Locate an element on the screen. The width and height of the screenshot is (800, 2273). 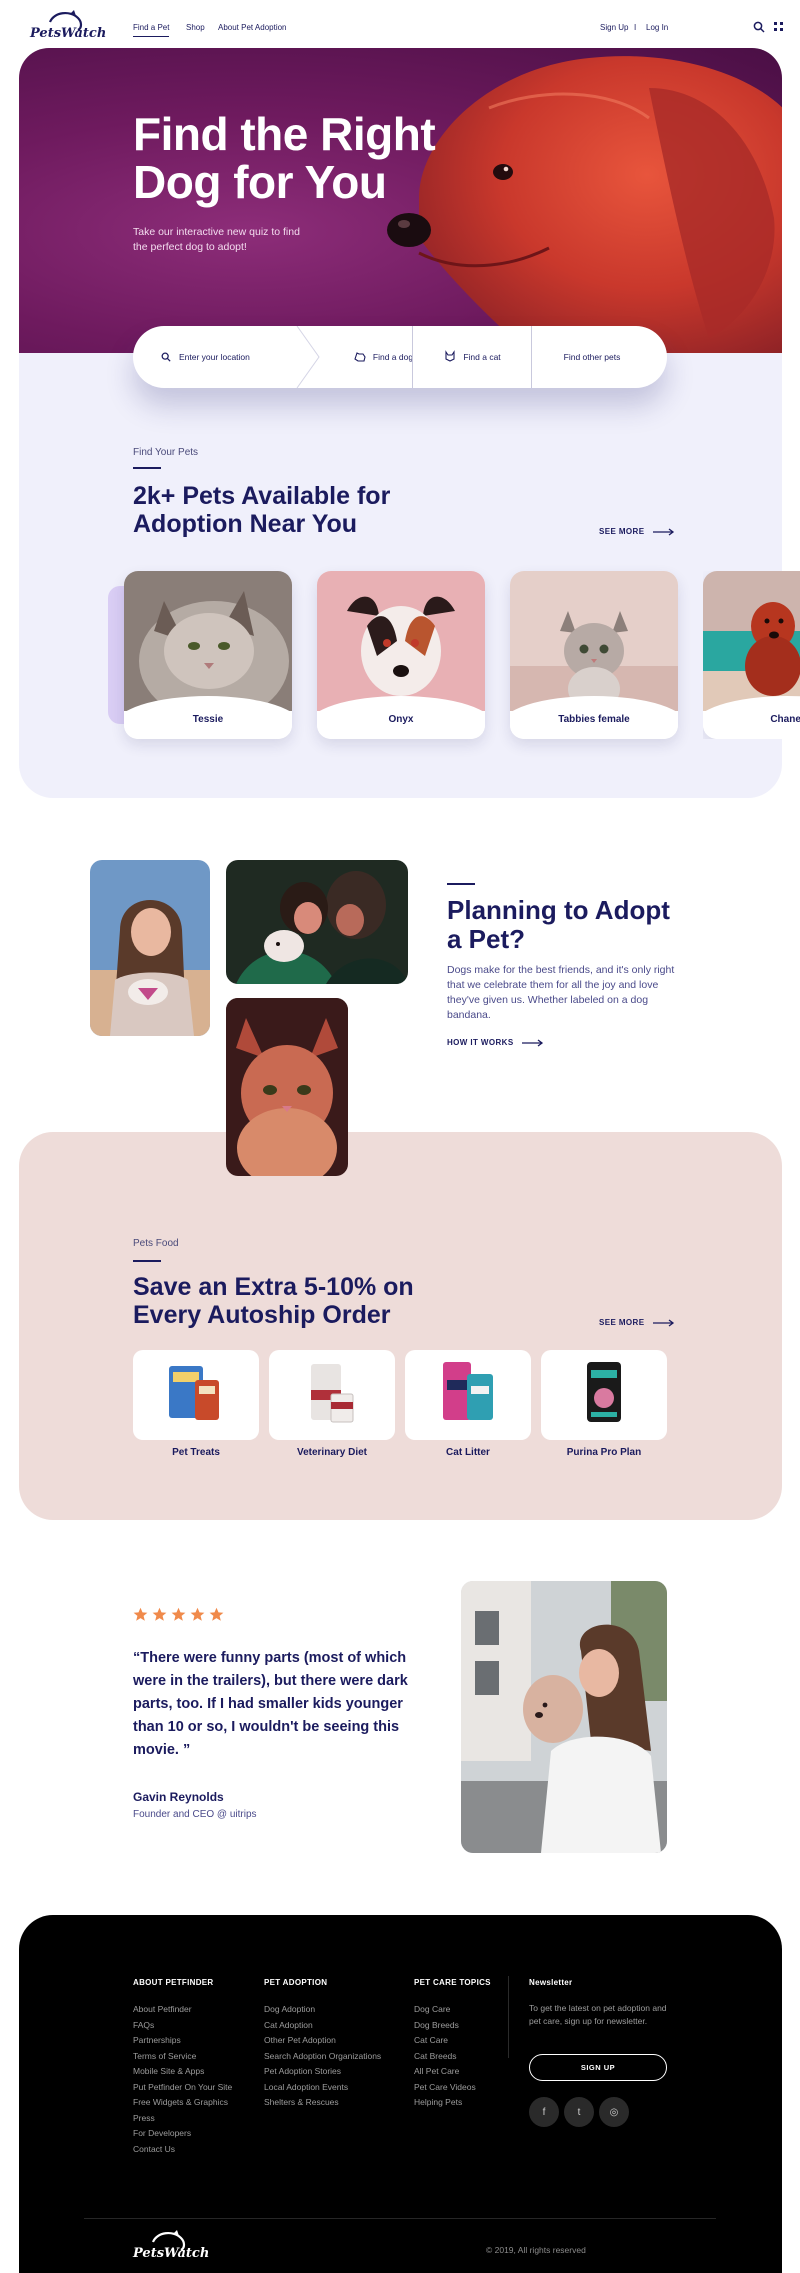
menu-grid-icon is located at coordinates (779, 26).